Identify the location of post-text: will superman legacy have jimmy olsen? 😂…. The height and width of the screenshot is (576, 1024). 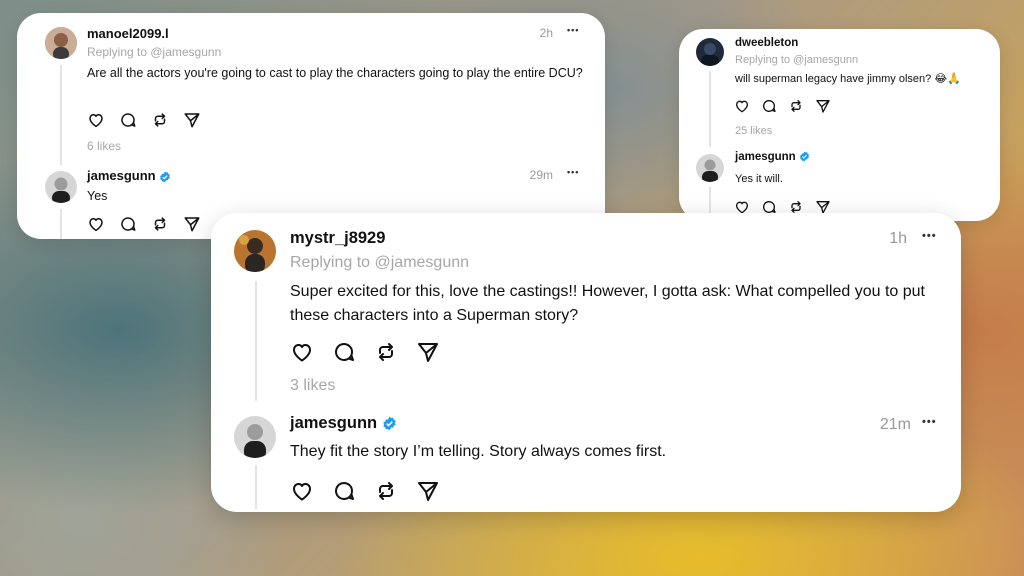
(848, 79).